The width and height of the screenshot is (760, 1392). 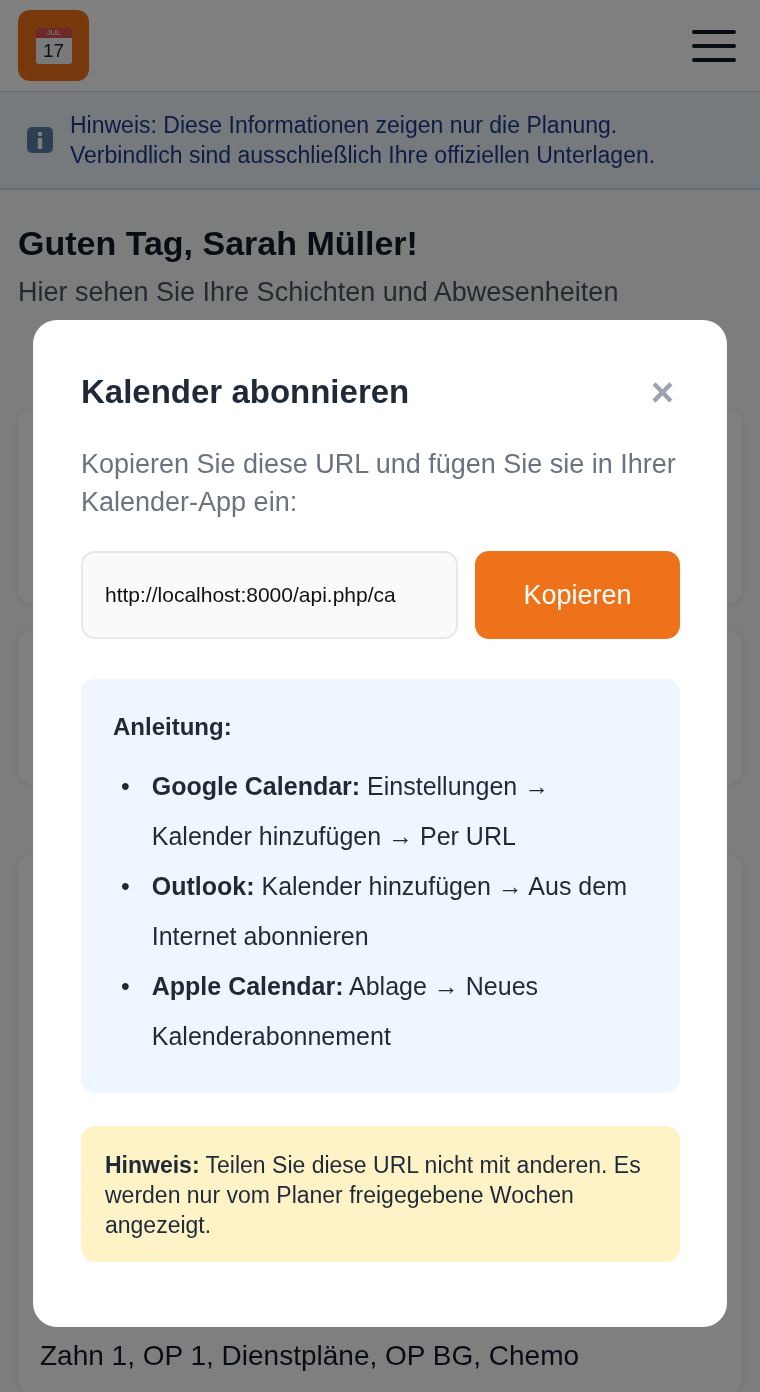 What do you see at coordinates (577, 595) in the screenshot?
I see `copy-button: Kopieren` at bounding box center [577, 595].